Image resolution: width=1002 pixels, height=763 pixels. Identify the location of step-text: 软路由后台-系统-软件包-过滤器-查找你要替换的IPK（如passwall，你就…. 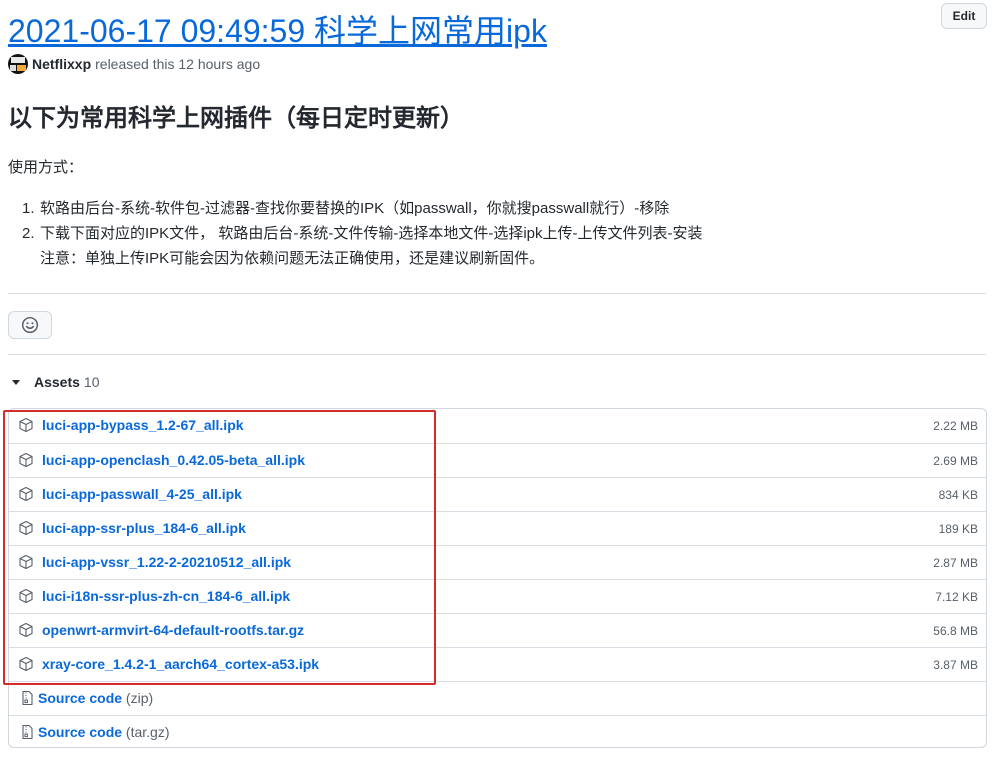
(355, 208).